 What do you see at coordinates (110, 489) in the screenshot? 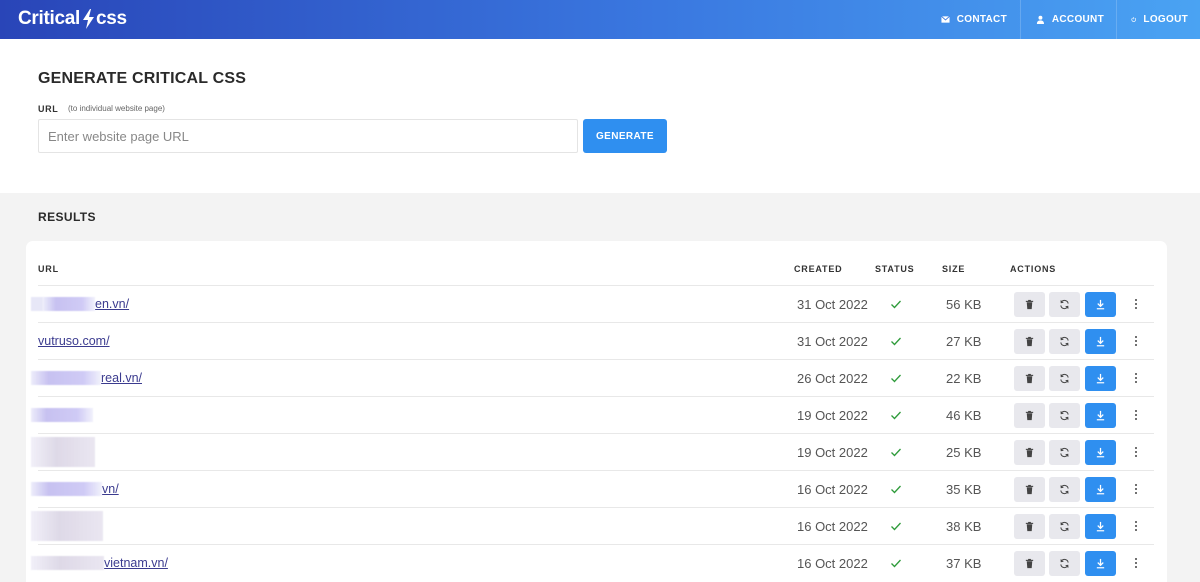
I see `result-url-link: vn/` at bounding box center [110, 489].